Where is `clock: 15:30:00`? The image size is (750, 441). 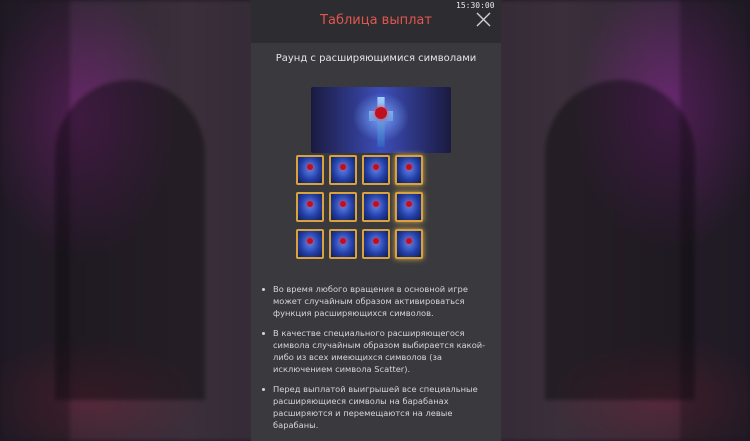 clock: 15:30:00 is located at coordinates (475, 5).